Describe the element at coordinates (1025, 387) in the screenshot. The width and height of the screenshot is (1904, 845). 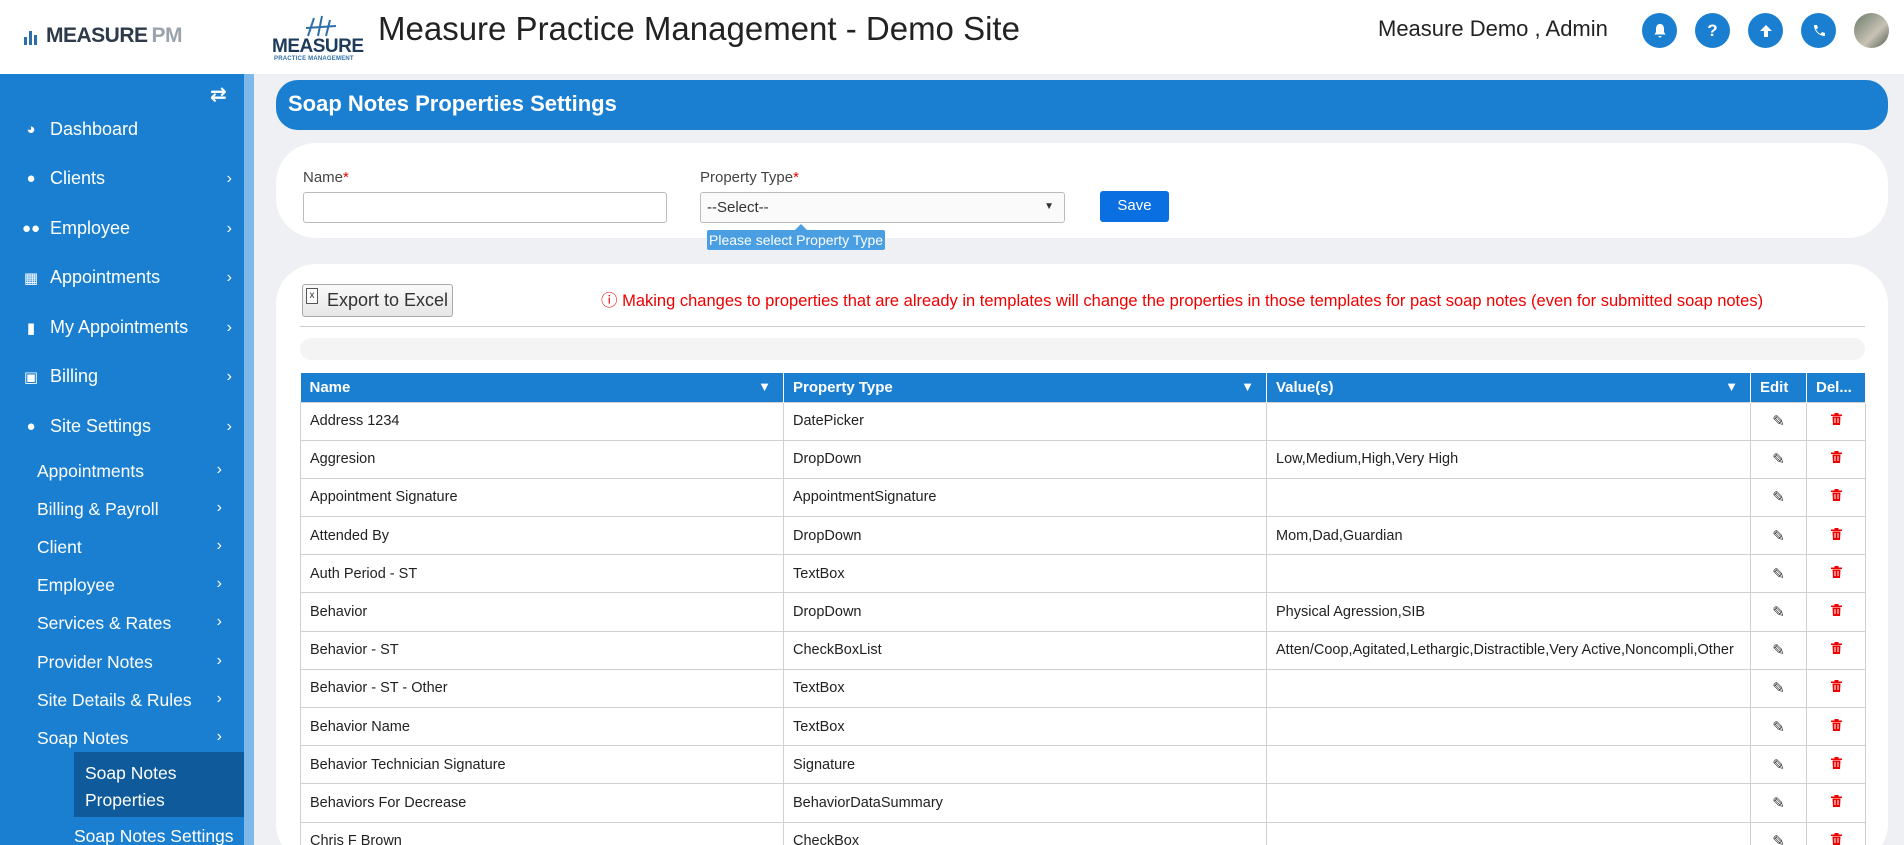
I see `column-header-property-type: Property Type ▼` at that location.